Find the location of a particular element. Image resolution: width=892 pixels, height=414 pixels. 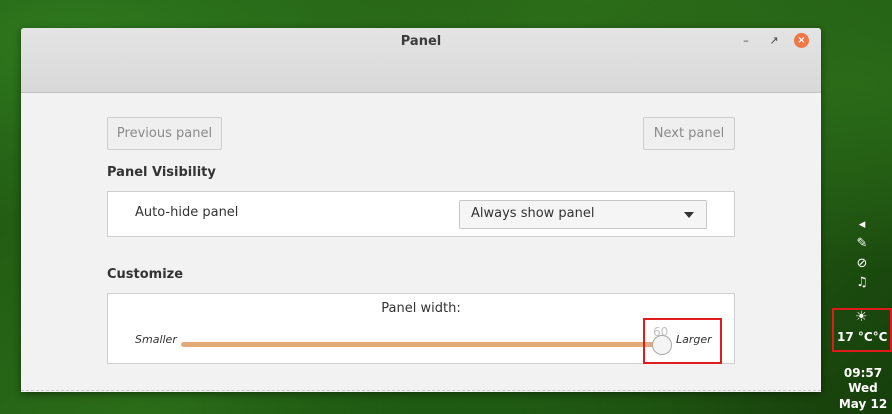

auto-hide-selected-value: Always show panel is located at coordinates (533, 213).